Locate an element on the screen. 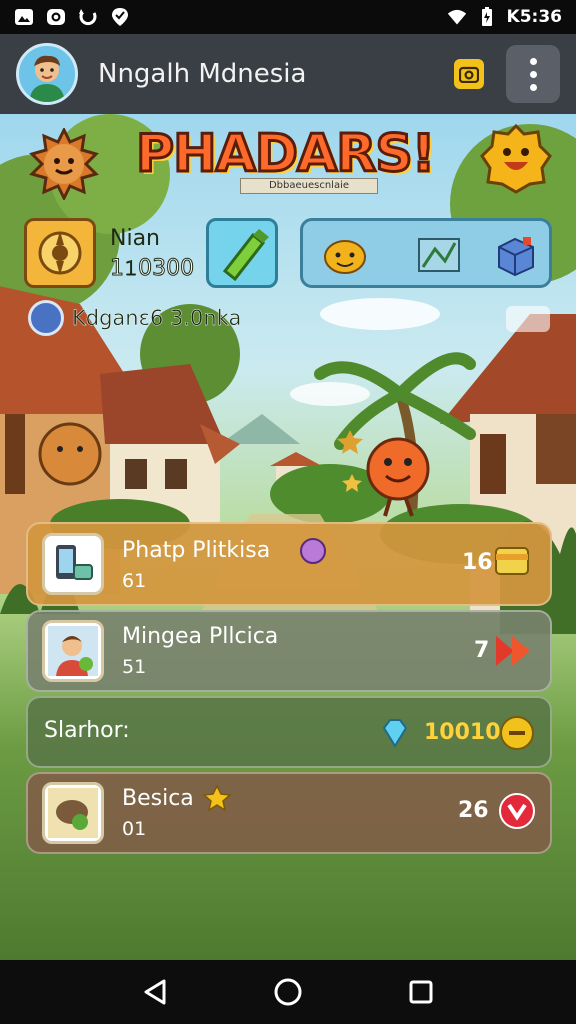 This screenshot has width=576, height=1024. compass-badge-icon is located at coordinates (60, 253).